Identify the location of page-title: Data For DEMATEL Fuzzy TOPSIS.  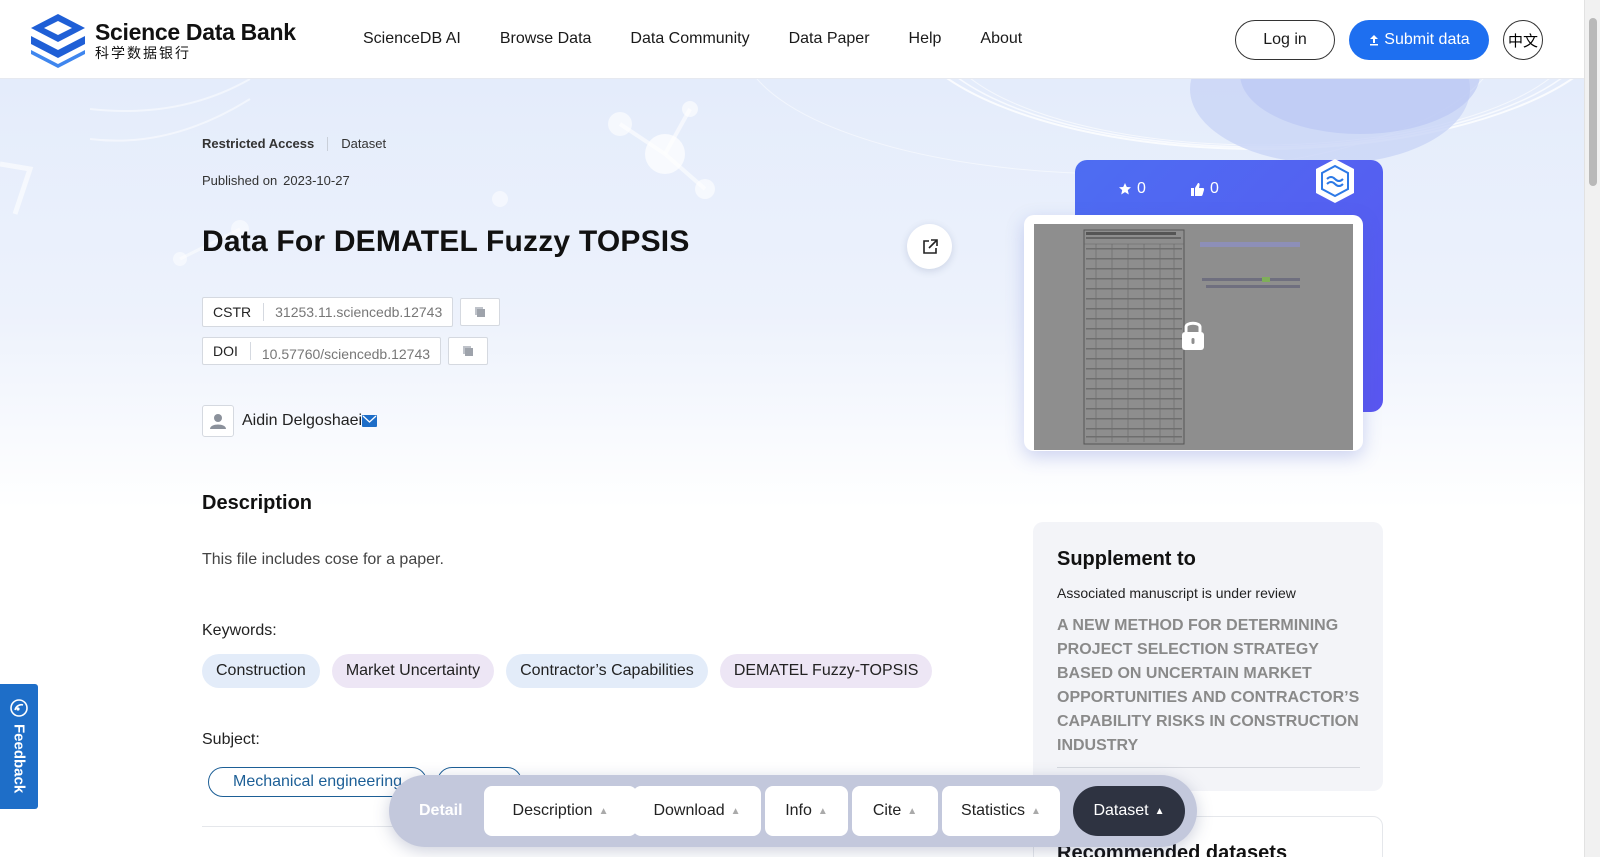
(446, 241).